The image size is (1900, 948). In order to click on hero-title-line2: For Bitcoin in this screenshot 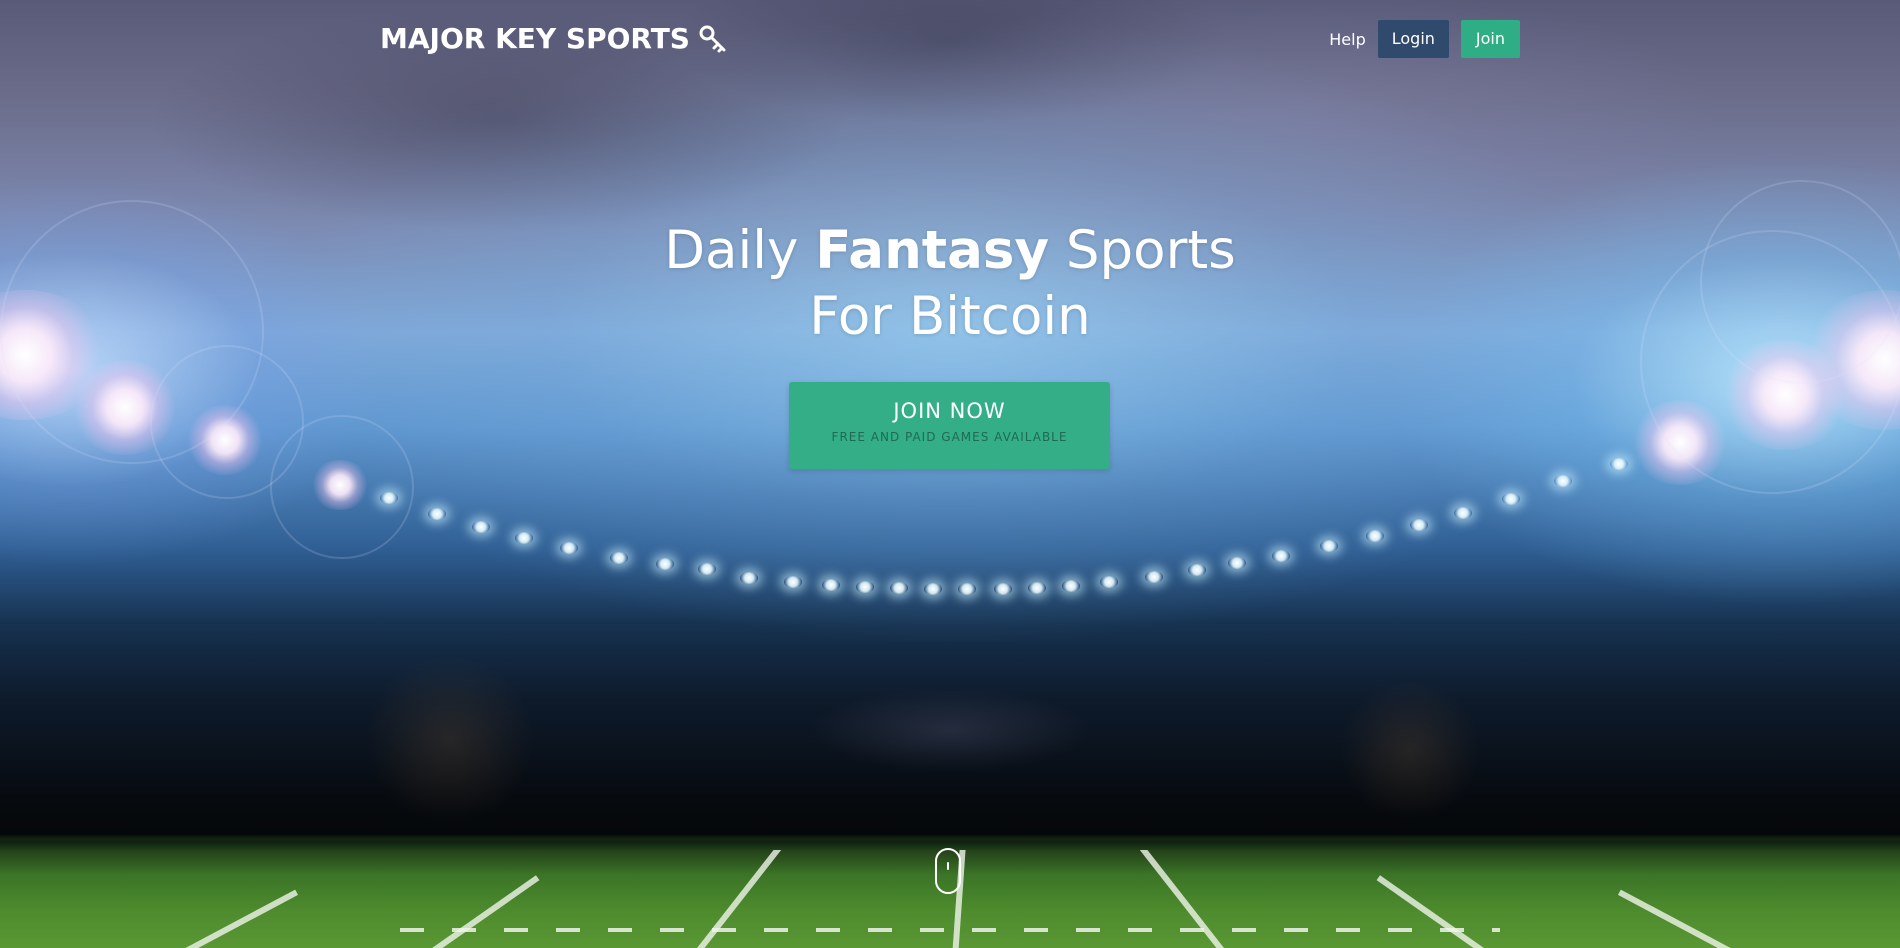, I will do `click(950, 316)`.